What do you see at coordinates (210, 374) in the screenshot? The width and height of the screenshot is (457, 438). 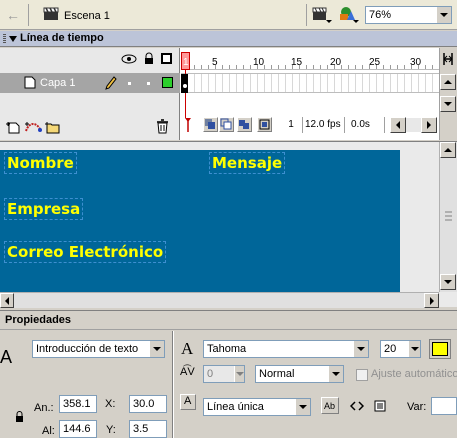 I see `tracking-value: 0` at bounding box center [210, 374].